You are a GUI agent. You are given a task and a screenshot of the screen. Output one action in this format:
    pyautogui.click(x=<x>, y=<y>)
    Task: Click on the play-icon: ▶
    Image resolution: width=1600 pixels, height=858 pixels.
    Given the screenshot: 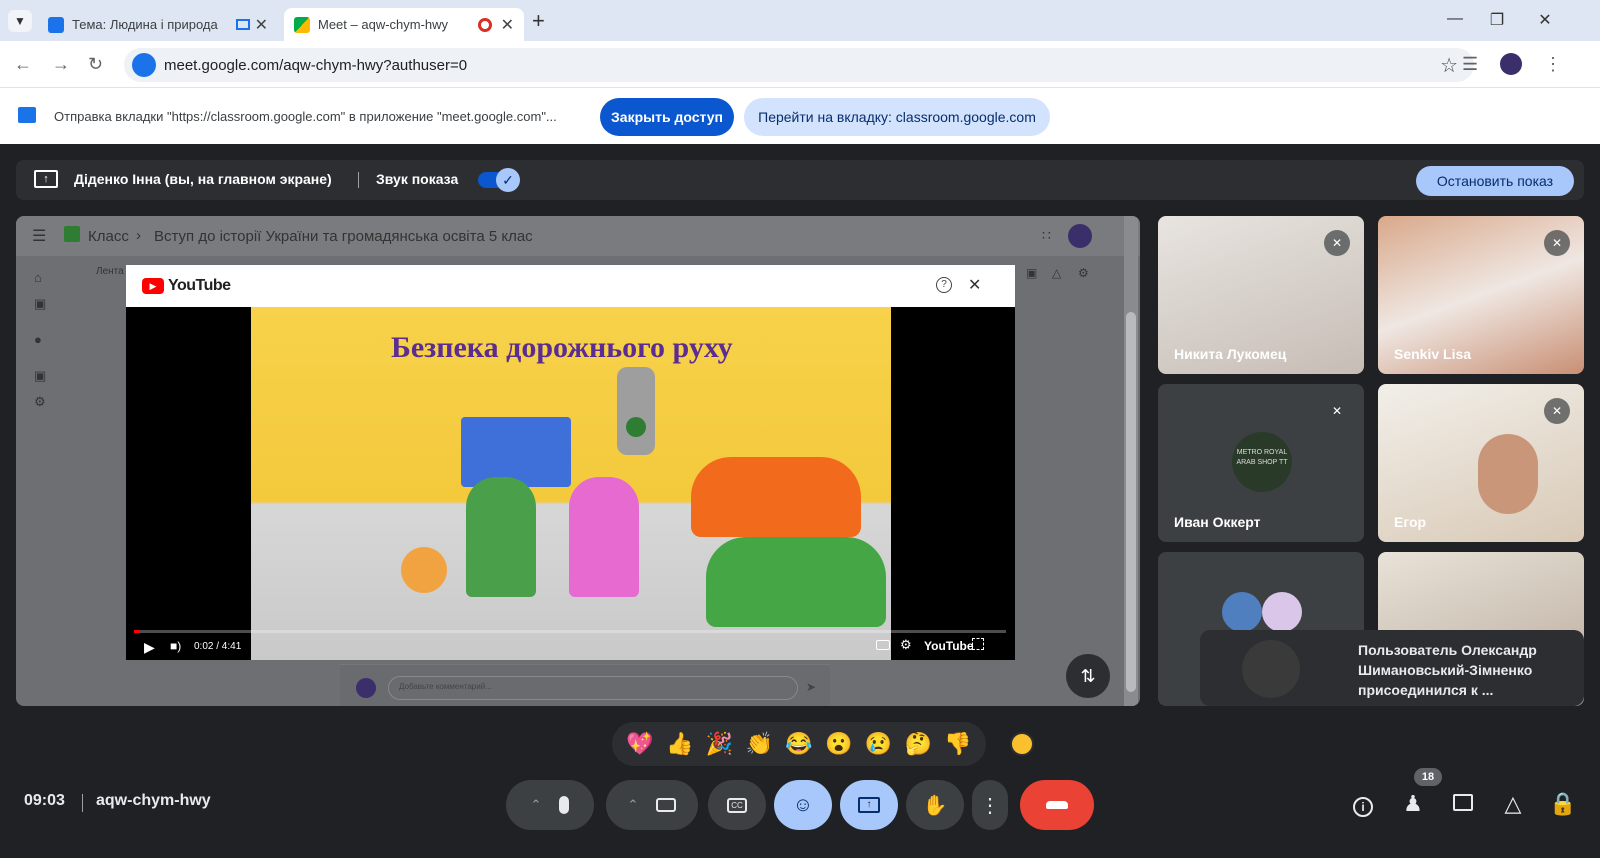 What is the action you would take?
    pyautogui.click(x=149, y=647)
    